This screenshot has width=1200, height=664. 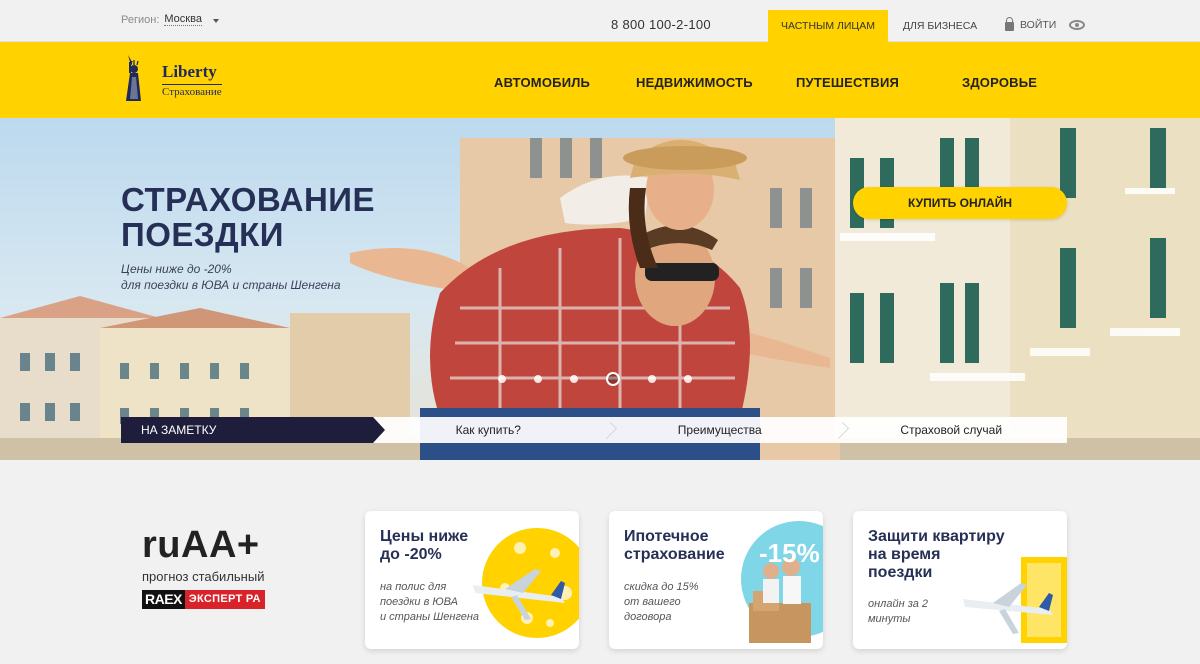 I want to click on card-sub-line3: и страны Шенгена, so click(x=430, y=617).